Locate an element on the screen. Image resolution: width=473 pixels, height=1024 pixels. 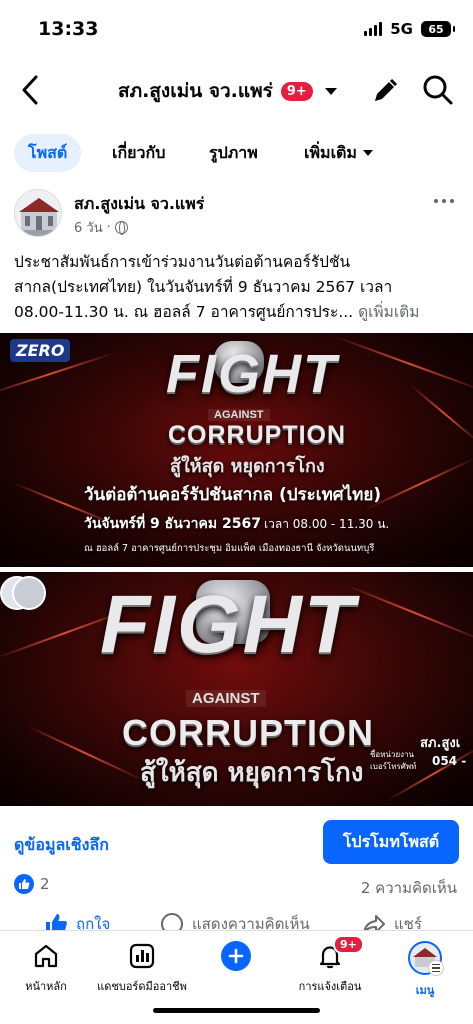
nav-menu-label: เมนู is located at coordinates (425, 990).